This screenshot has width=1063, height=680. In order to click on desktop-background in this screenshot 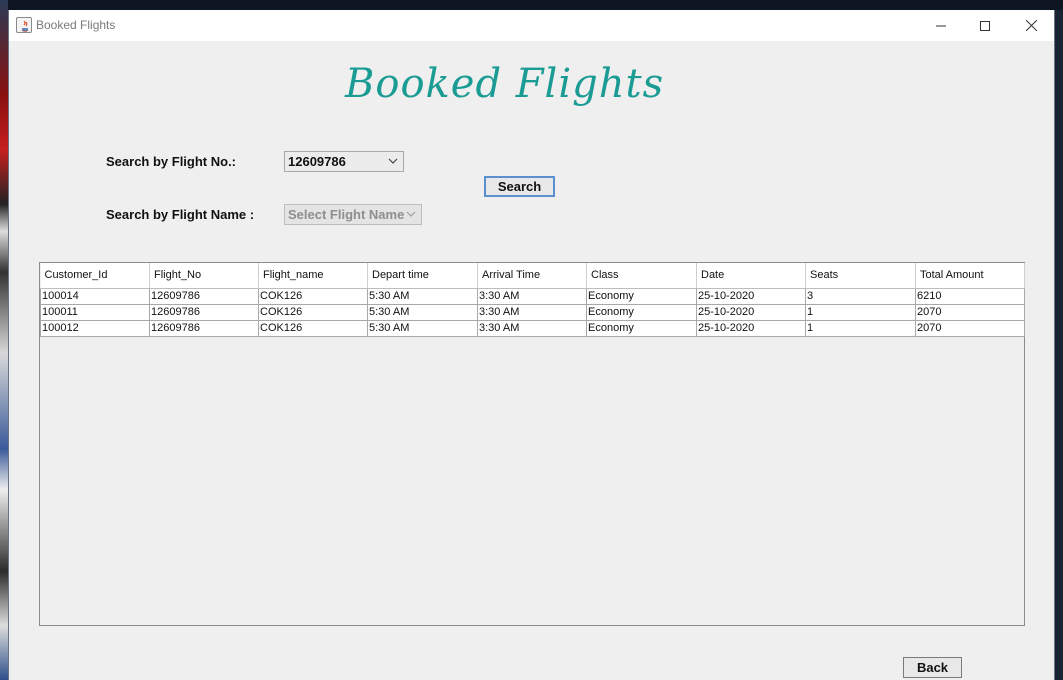, I will do `click(531, 5)`.